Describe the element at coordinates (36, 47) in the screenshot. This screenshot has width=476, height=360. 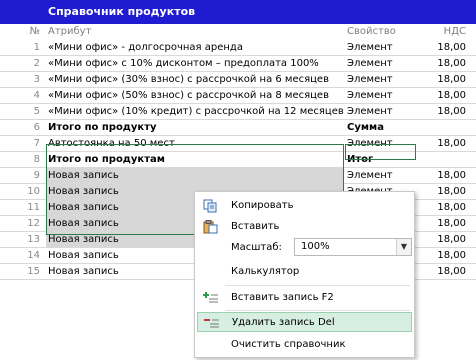
I see `row-number: 1` at that location.